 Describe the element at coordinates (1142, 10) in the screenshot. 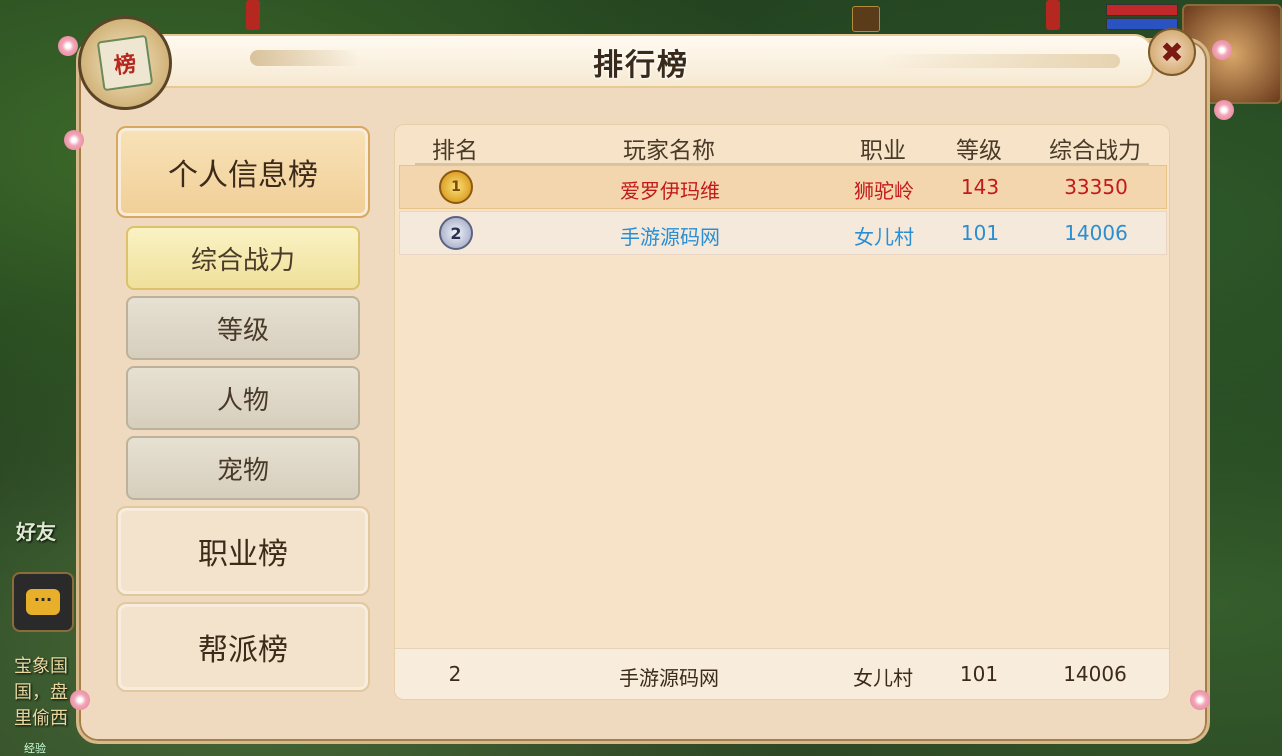

I see `hp-bar` at that location.